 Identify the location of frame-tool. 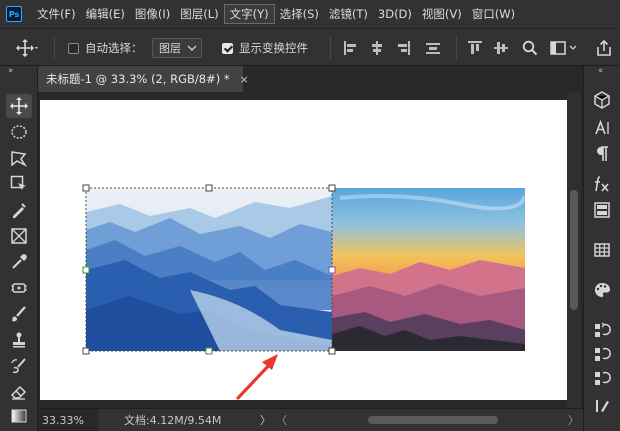
(19, 236).